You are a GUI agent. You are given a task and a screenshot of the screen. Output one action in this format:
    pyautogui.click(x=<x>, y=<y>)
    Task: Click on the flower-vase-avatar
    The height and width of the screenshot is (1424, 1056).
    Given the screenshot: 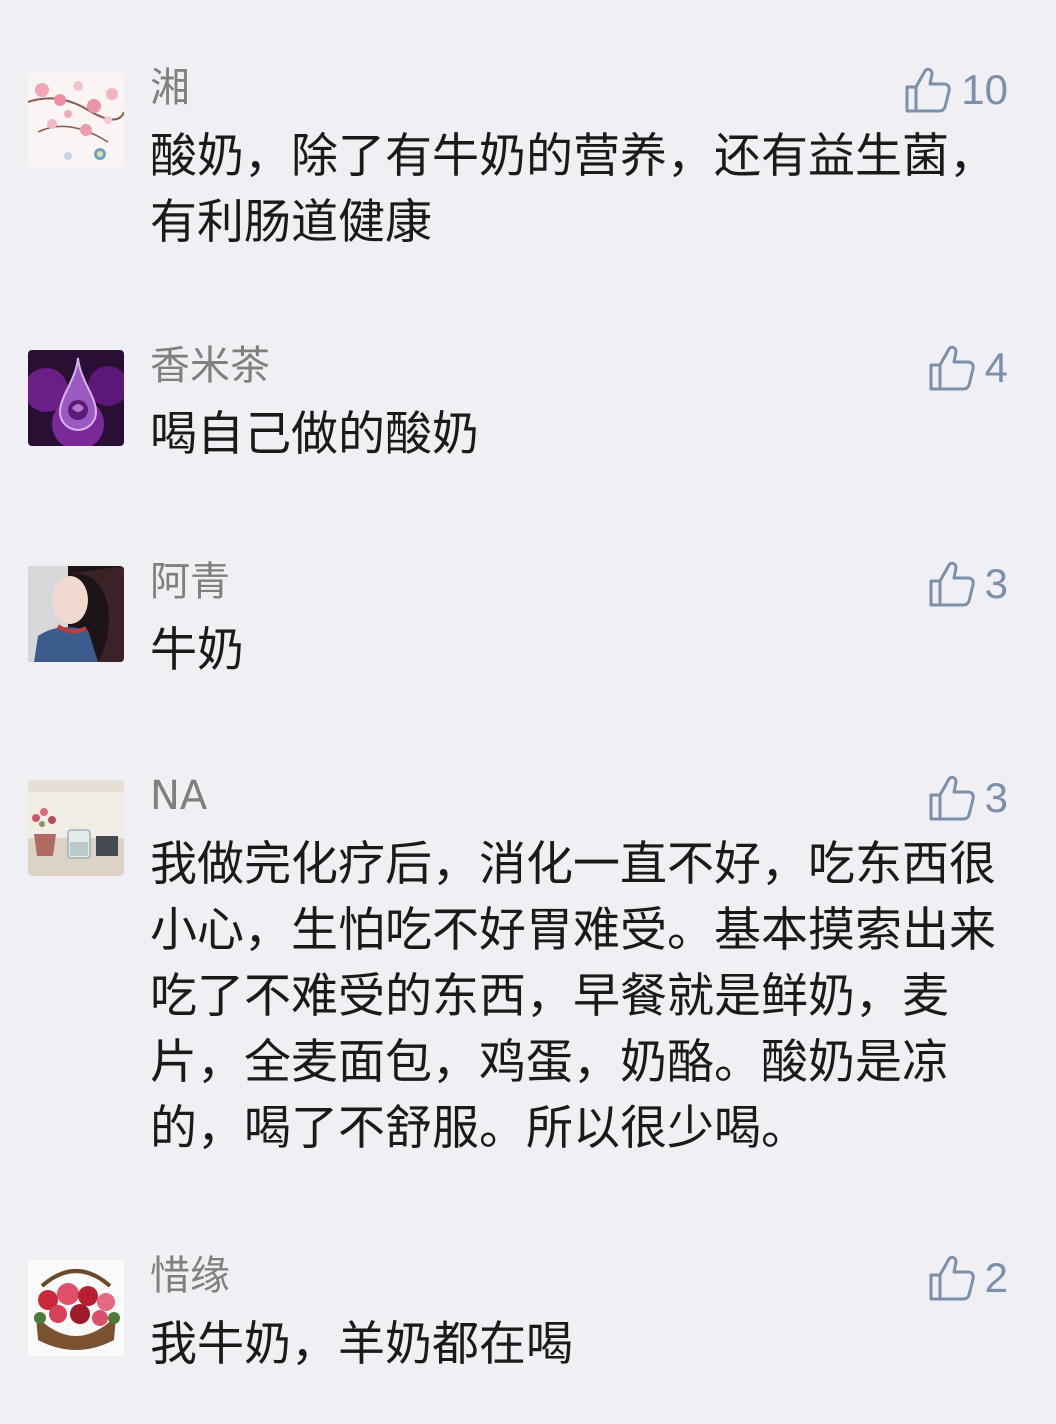 What is the action you would take?
    pyautogui.click(x=76, y=828)
    